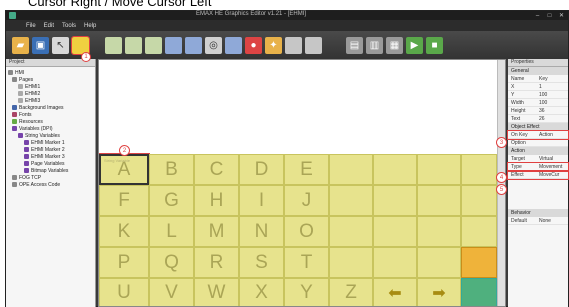 This screenshot has width=569, height=307. I want to click on key-i: I, so click(261, 200).